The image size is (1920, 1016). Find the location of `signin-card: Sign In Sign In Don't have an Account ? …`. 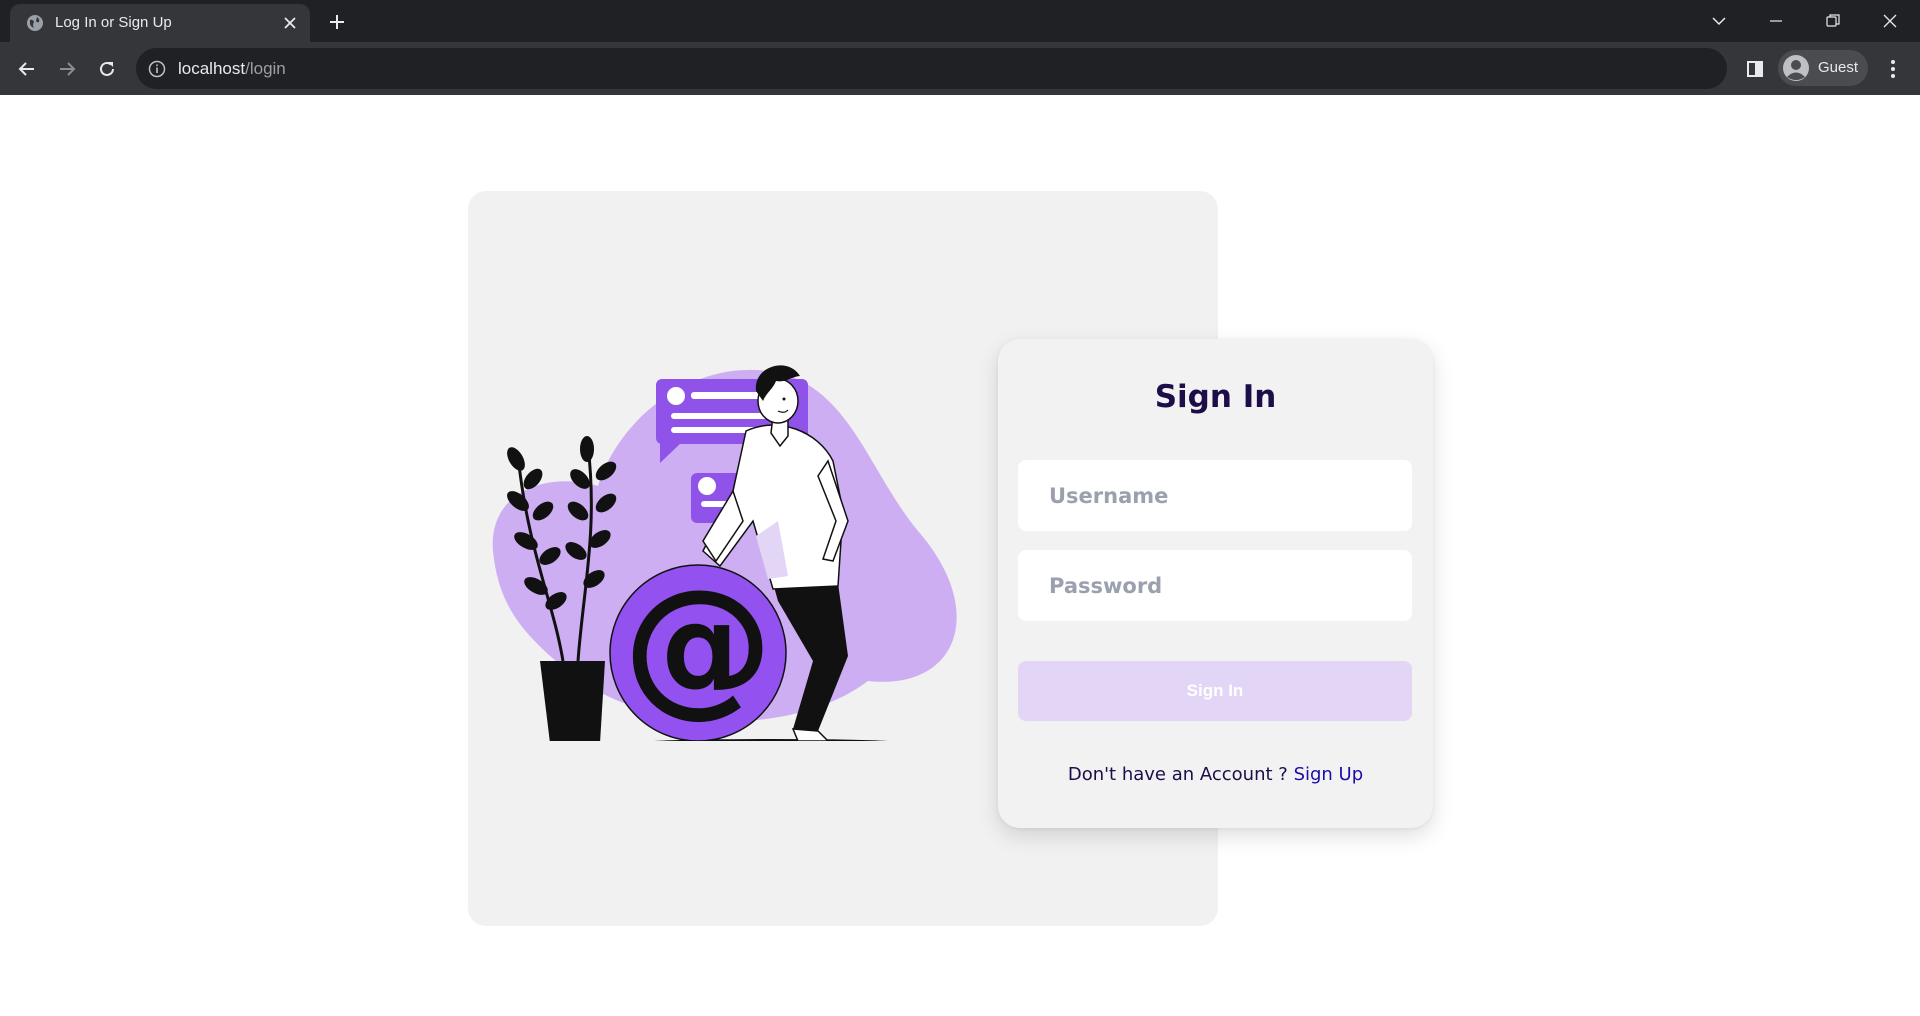

signin-card: Sign In Sign In Don't have an Account ? … is located at coordinates (1215, 583).